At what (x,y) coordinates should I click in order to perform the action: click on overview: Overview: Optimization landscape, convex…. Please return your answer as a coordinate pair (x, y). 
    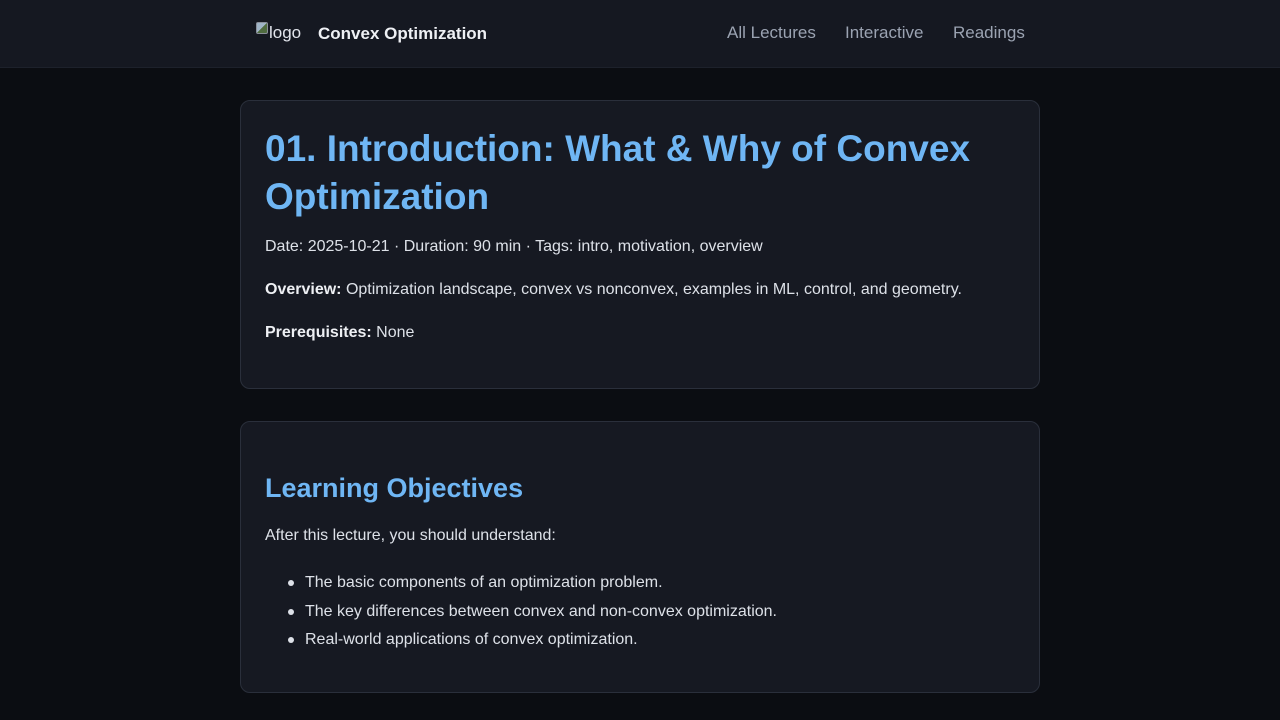
    Looking at the image, I should click on (613, 290).